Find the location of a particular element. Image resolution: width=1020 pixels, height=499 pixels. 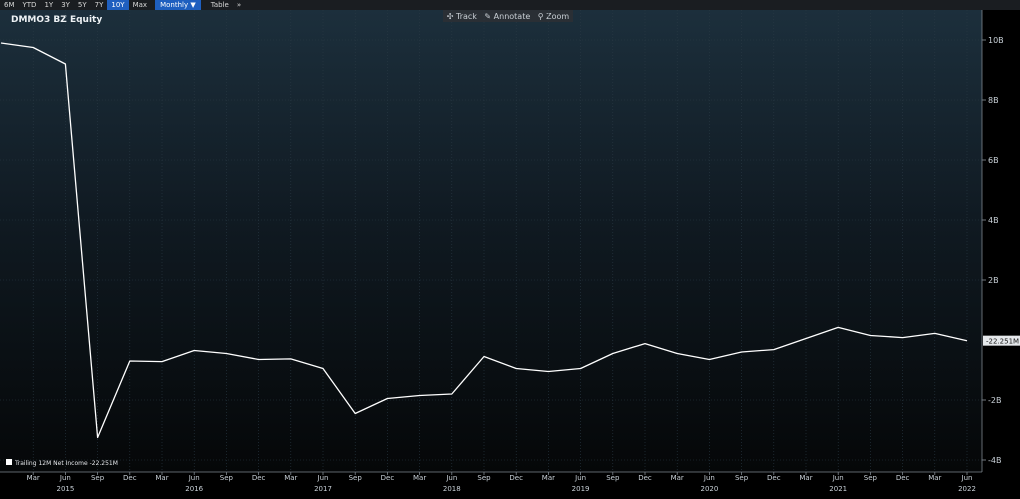

x-year-label: 2015 is located at coordinates (65, 489).